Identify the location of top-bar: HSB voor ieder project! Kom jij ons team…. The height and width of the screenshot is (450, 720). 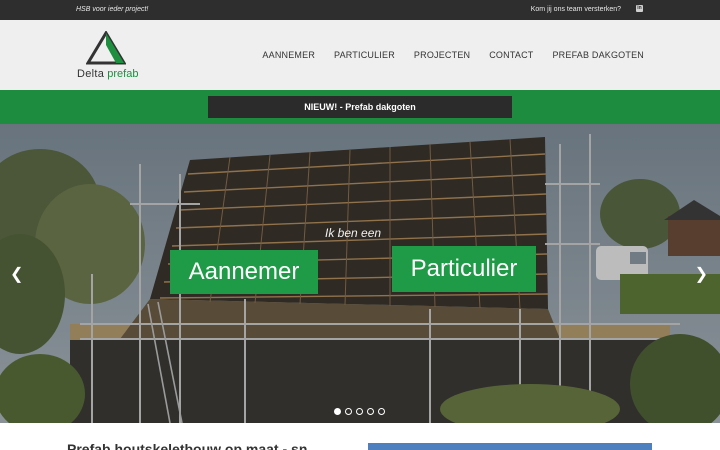
(360, 10).